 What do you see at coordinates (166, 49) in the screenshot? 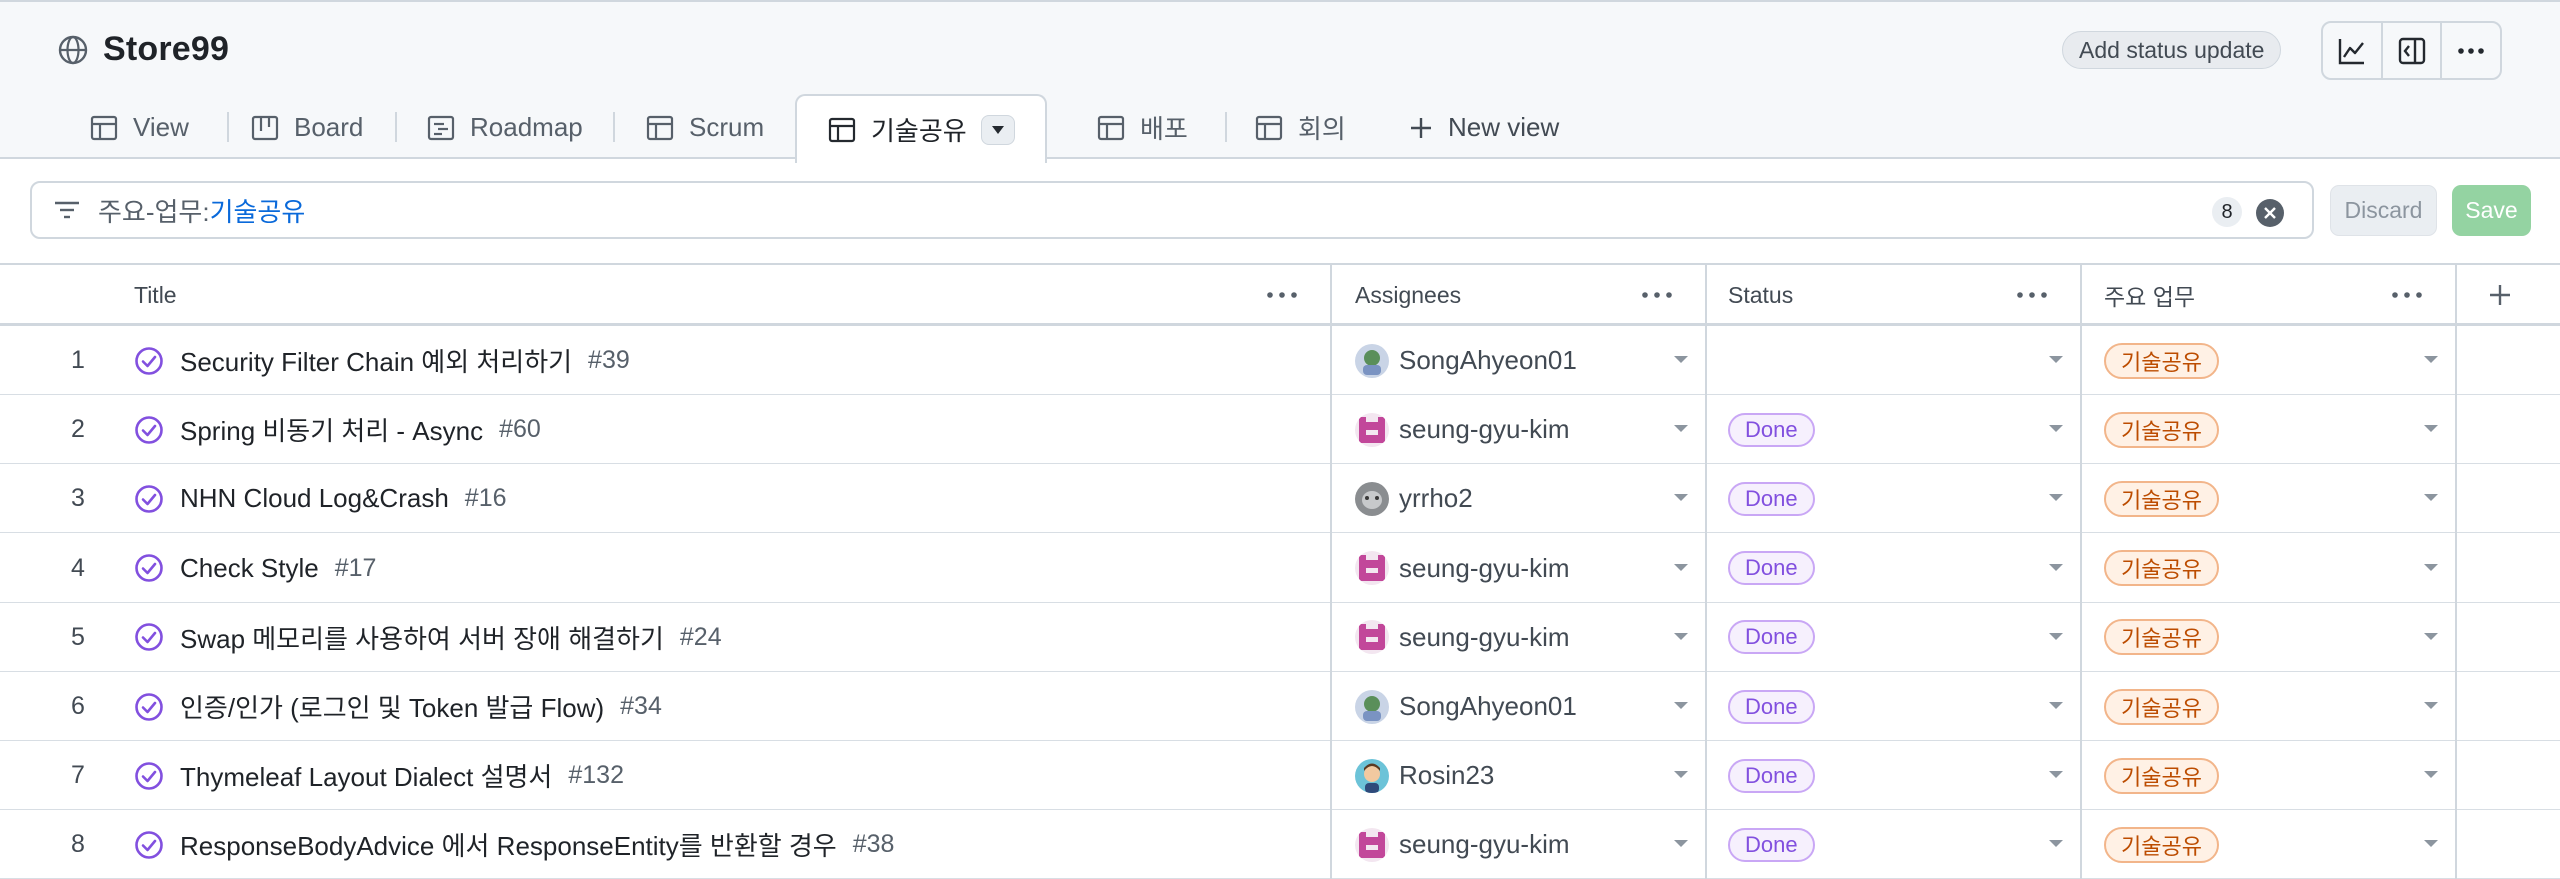
I see `project-title: Store99` at bounding box center [166, 49].